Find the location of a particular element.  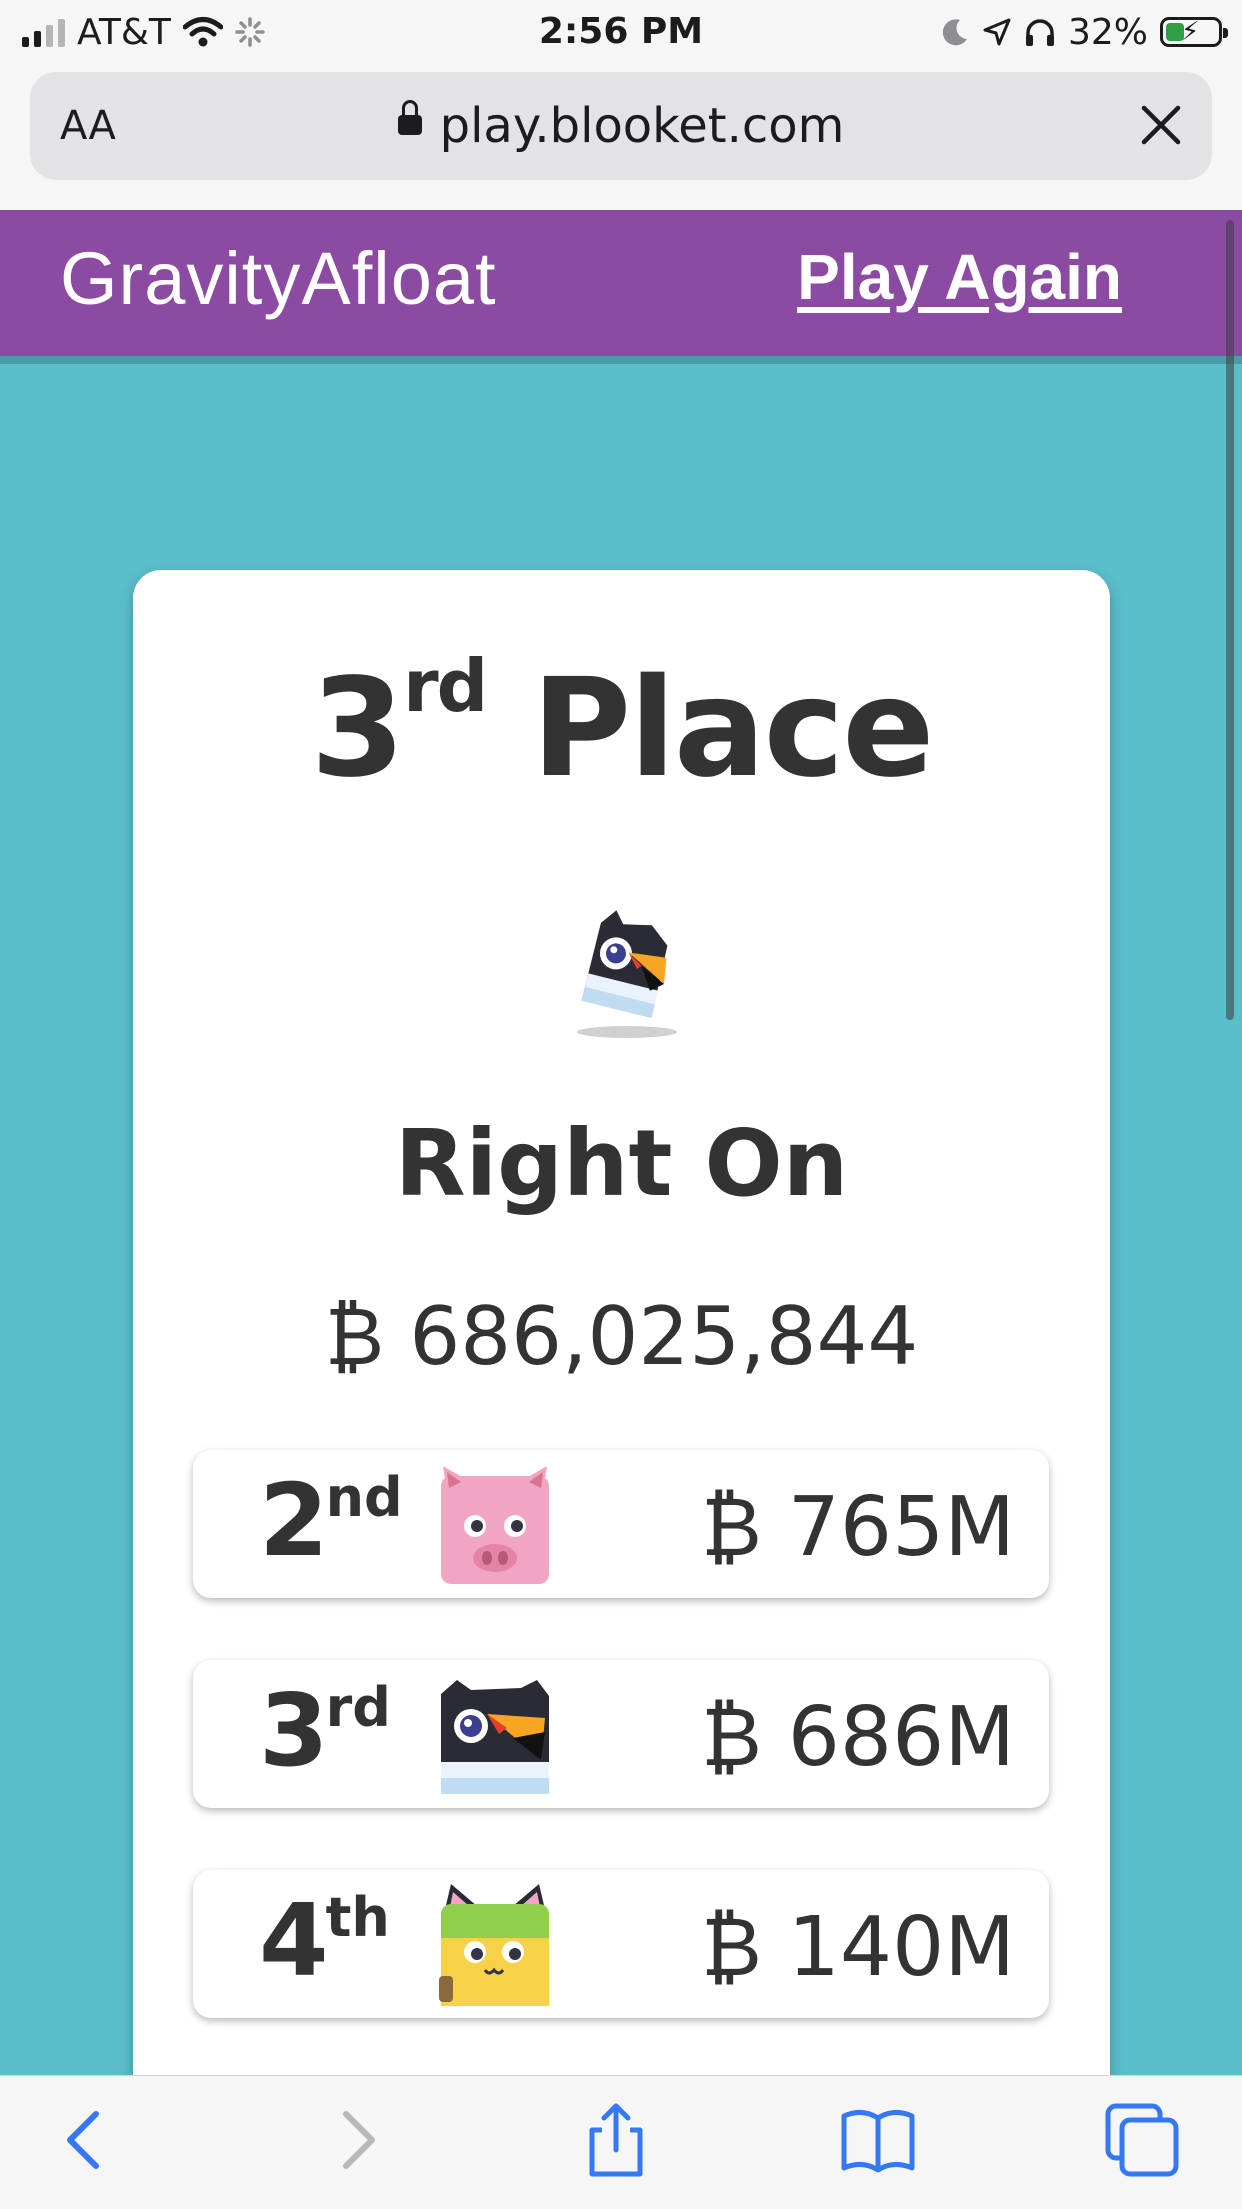

status-bar: AT&T 2:56 PM 32% ⚡ is located at coordinates (621, 31).